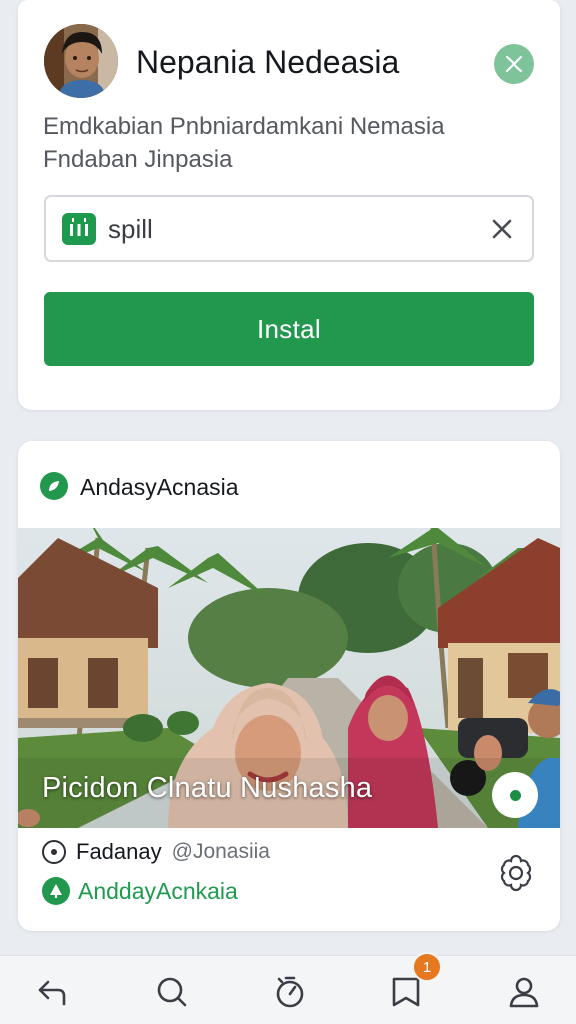  Describe the element at coordinates (220, 851) in the screenshot. I see `author-handle: @Jonasiia` at that location.